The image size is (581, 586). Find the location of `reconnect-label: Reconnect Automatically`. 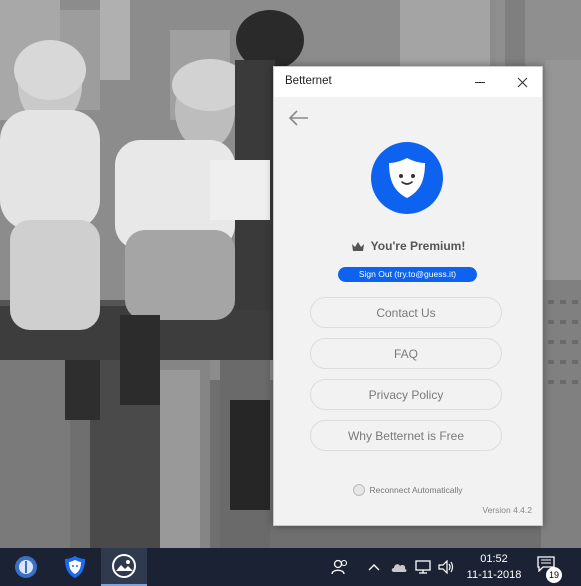

reconnect-label: Reconnect Automatically is located at coordinates (416, 490).